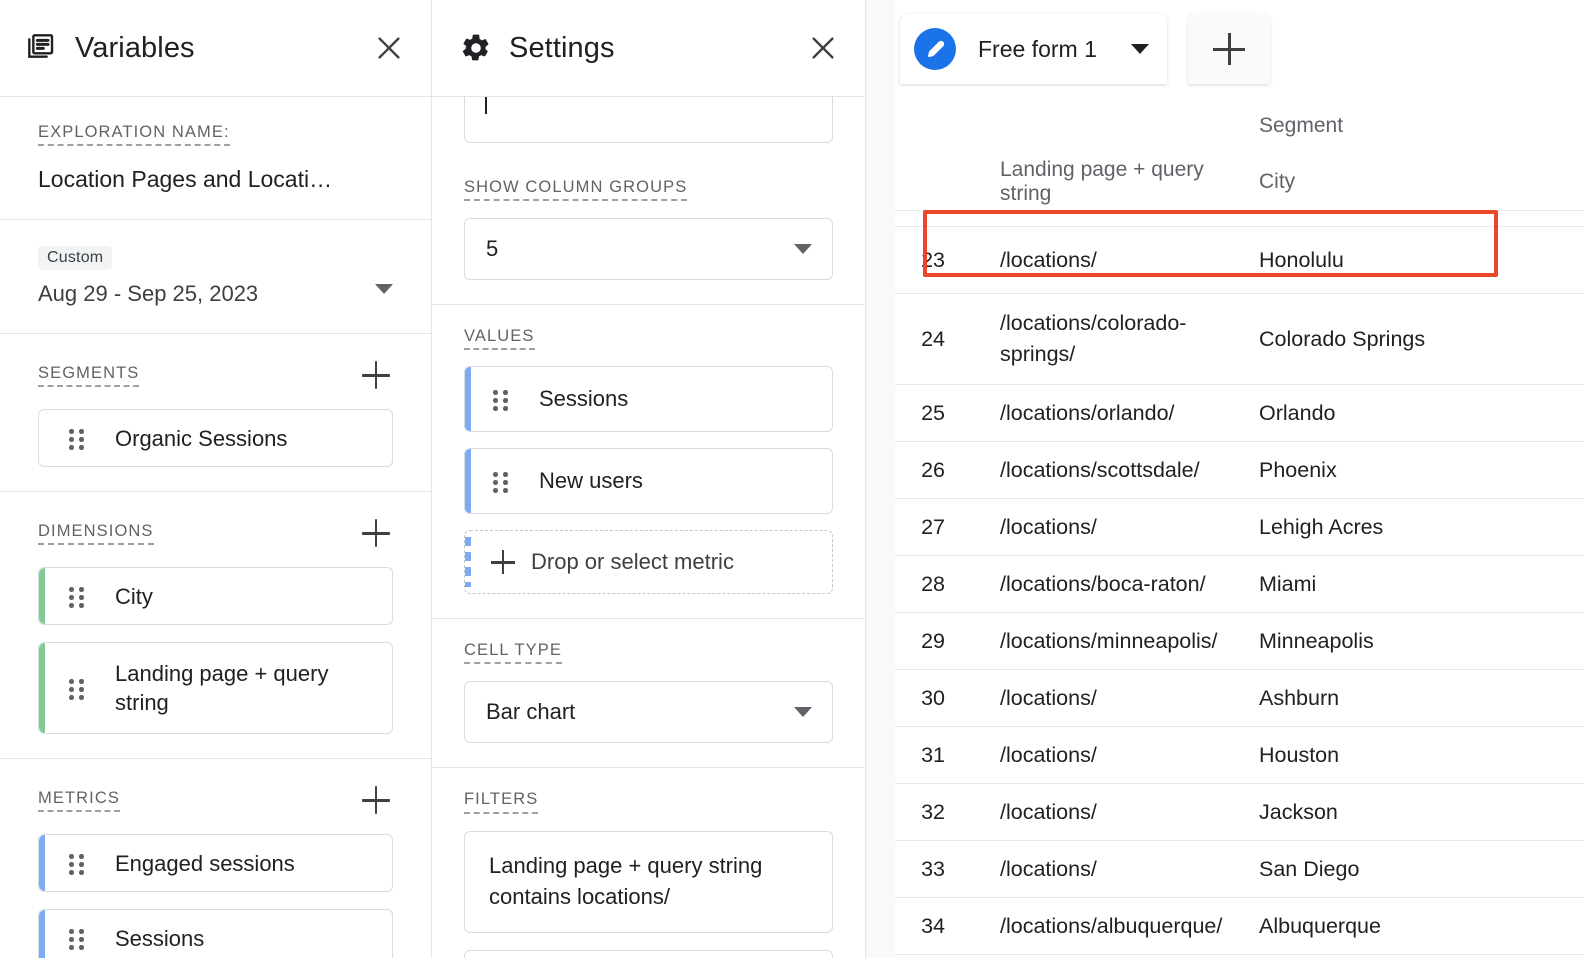 This screenshot has width=1584, height=958. I want to click on dim-header-page: Landing page + query string, so click(1097, 182).